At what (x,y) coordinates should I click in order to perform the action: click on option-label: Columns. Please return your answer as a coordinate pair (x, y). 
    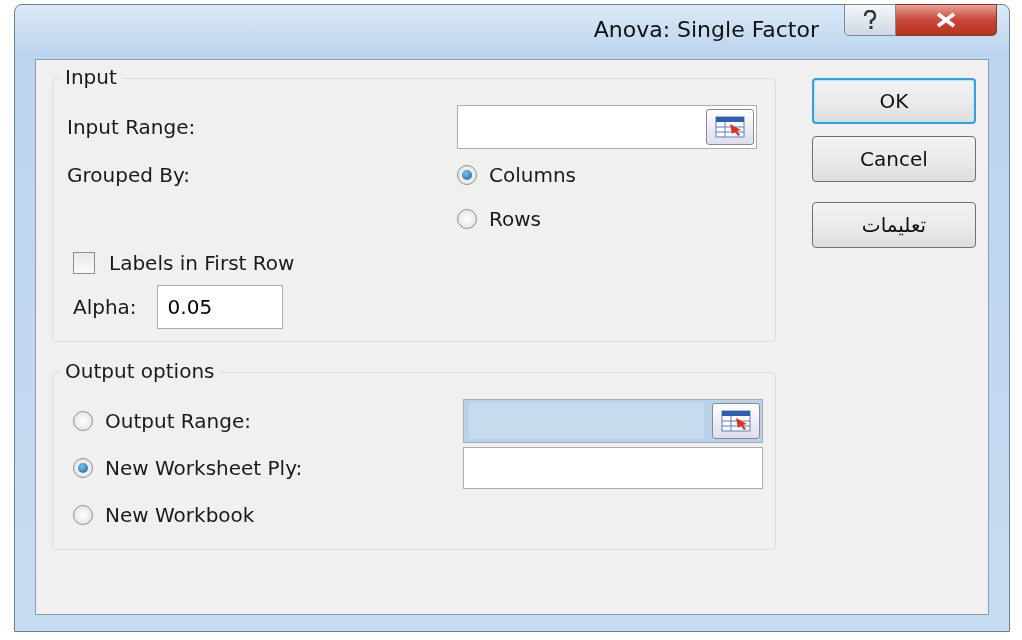
    Looking at the image, I should click on (532, 175).